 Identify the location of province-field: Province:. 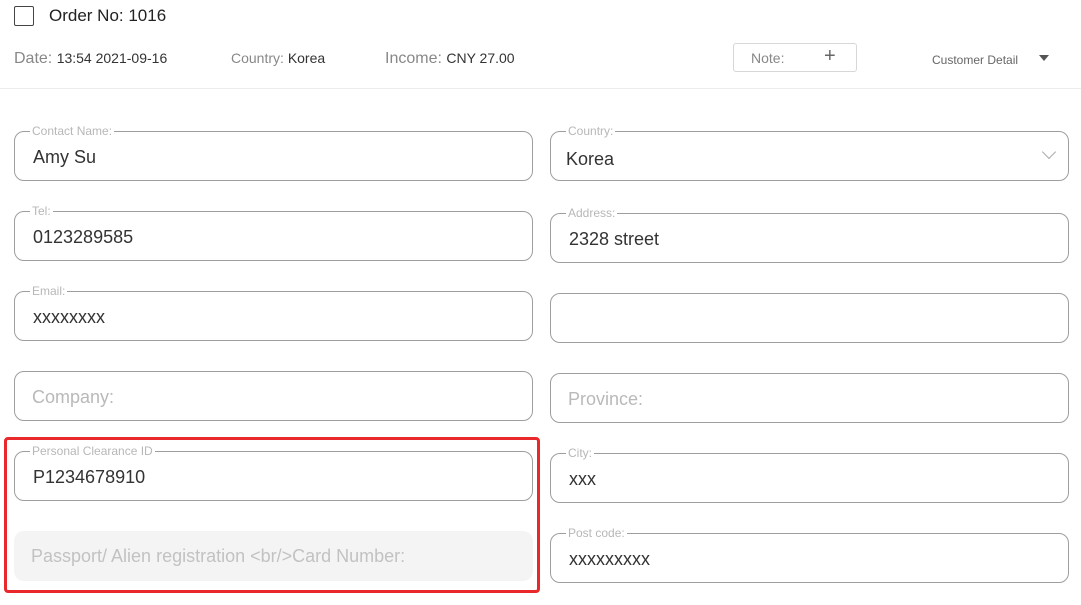
(809, 398).